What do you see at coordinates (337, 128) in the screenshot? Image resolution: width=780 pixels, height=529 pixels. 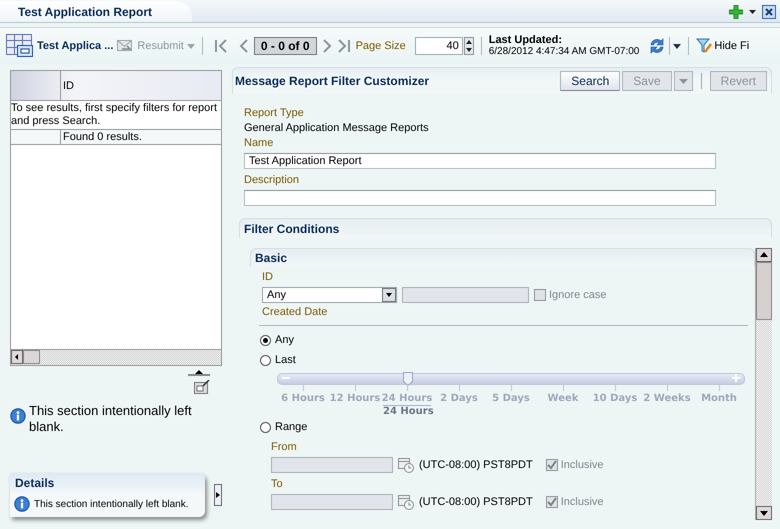 I see `report-type-value: General Application Message Reports` at bounding box center [337, 128].